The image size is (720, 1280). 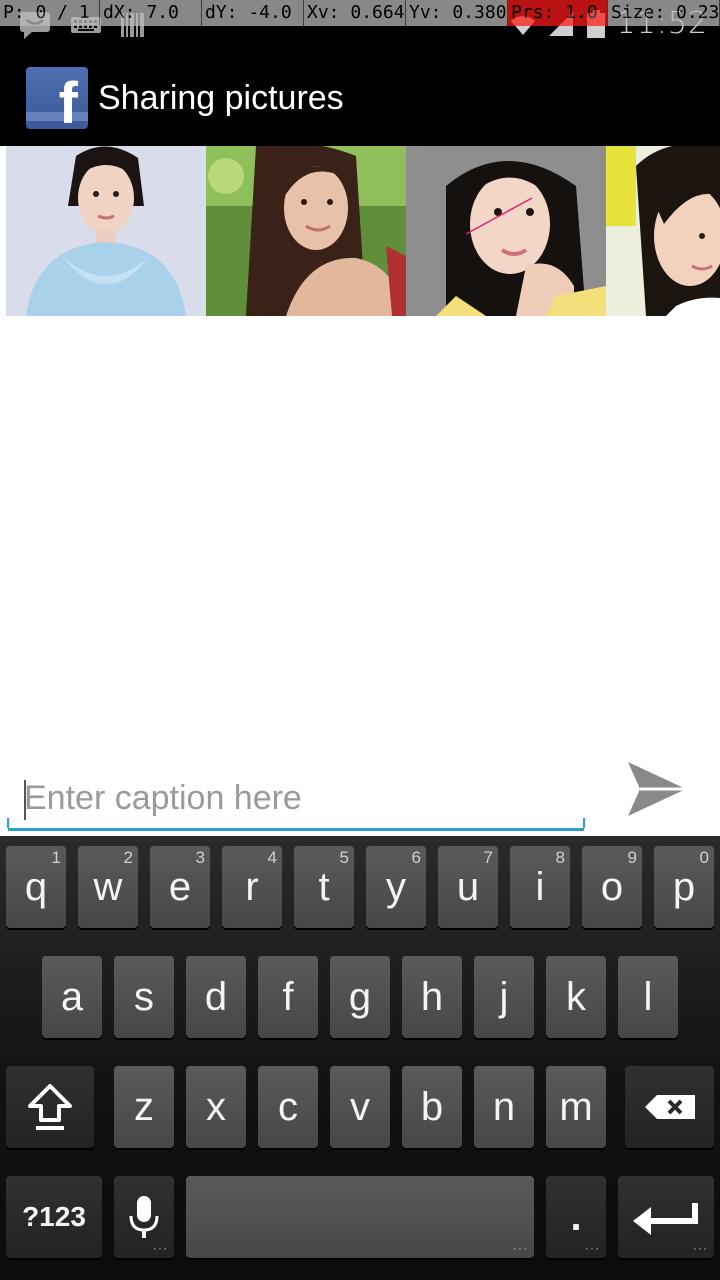 I want to click on key-label: r, so click(x=252, y=886).